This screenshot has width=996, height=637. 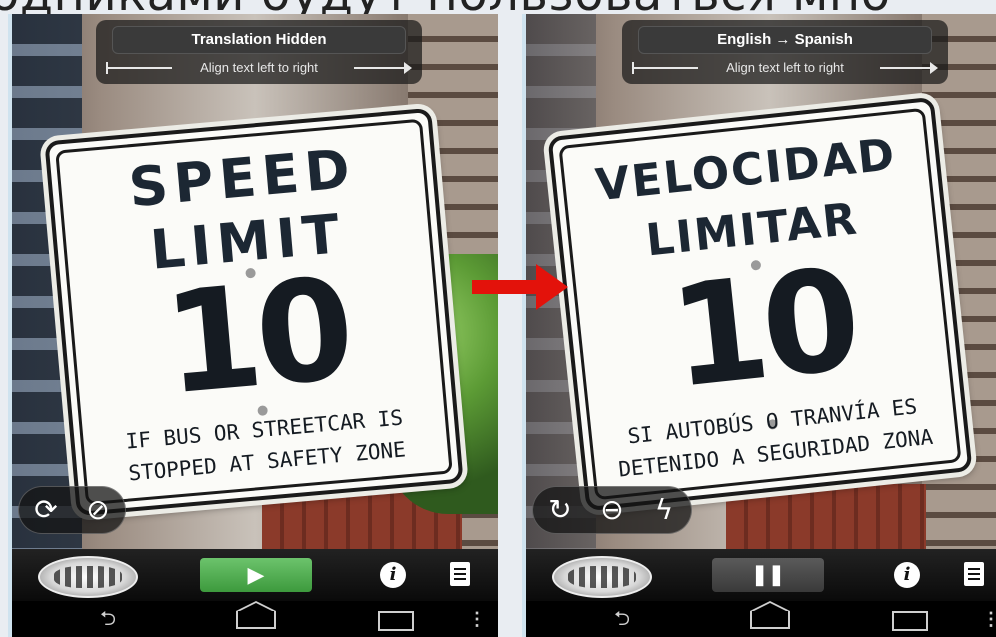 What do you see at coordinates (46, 510) in the screenshot?
I see `rotate-lock-icon: ⟳` at bounding box center [46, 510].